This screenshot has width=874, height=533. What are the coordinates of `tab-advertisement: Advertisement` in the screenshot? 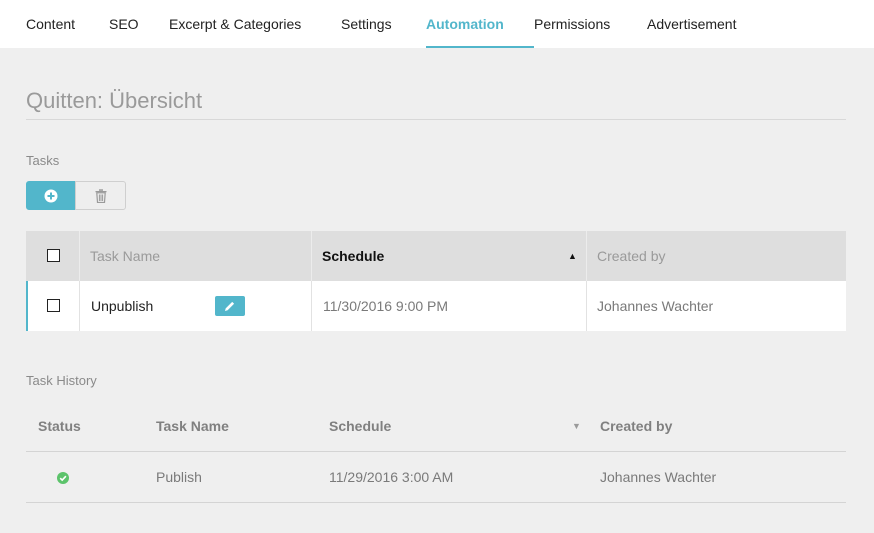 It's located at (691, 24).